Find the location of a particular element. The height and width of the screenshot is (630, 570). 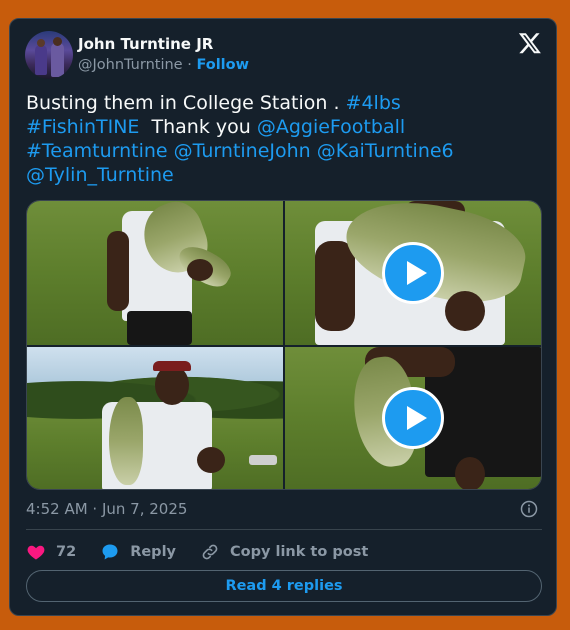

info-icon is located at coordinates (529, 509).